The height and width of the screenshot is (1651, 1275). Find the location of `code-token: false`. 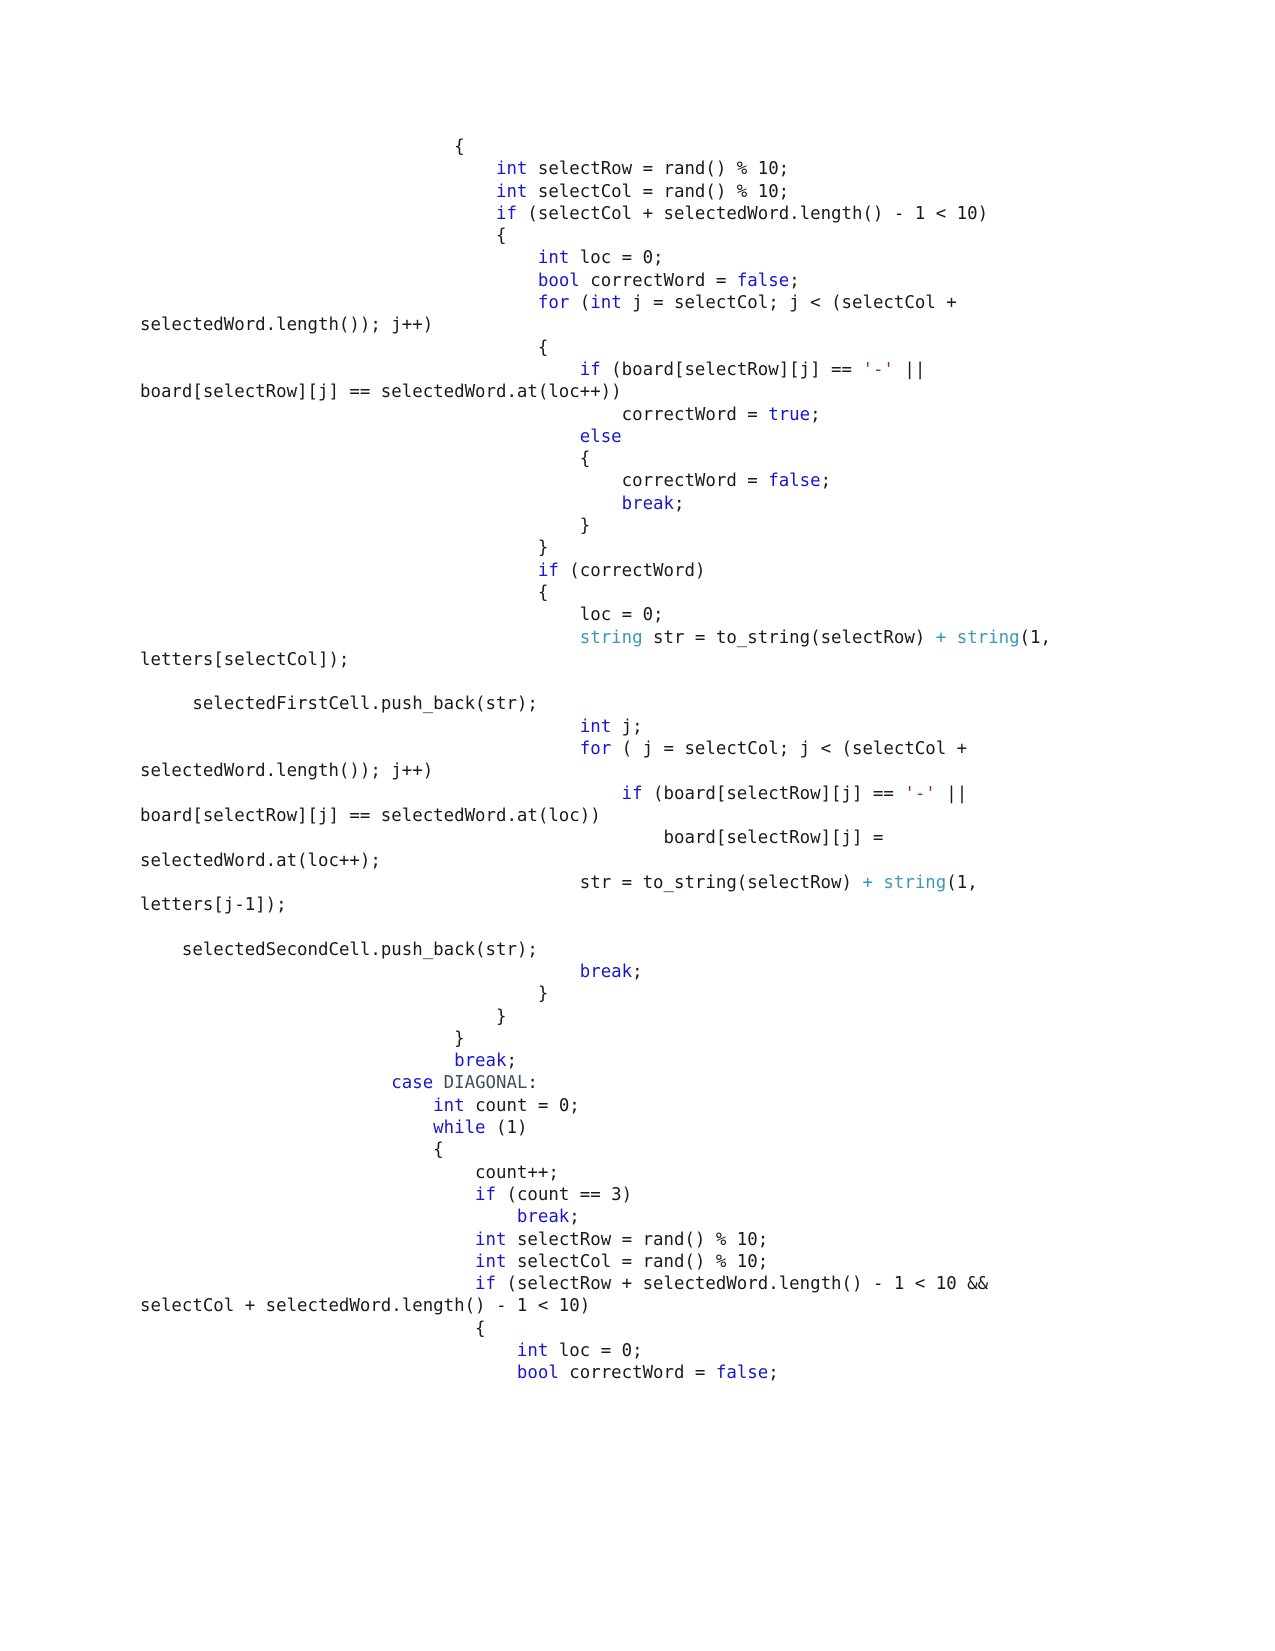

code-token: false is located at coordinates (794, 481).